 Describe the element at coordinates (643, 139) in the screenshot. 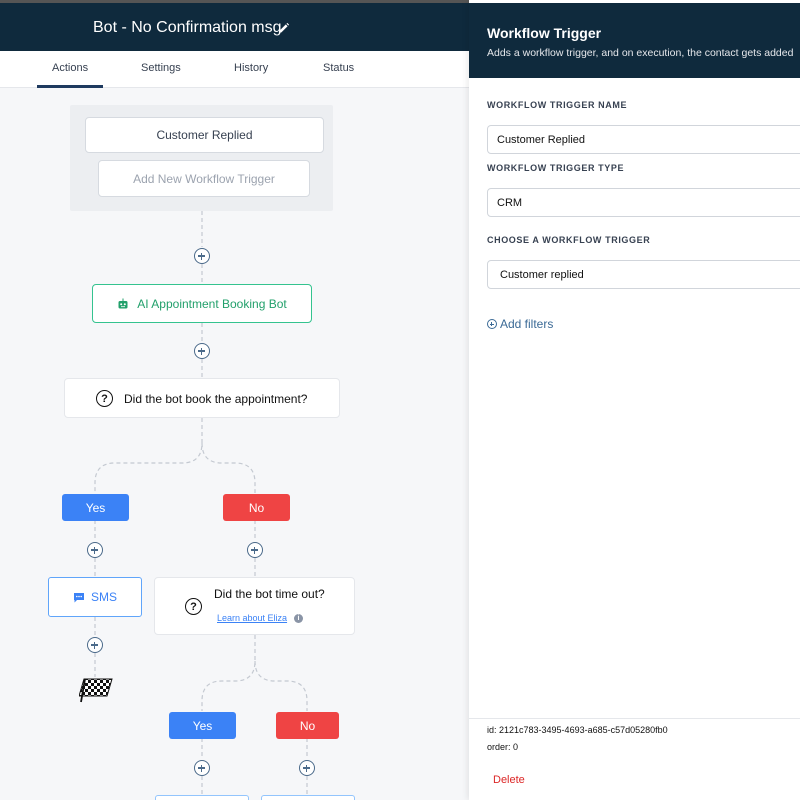

I see `trigger-name-input` at that location.